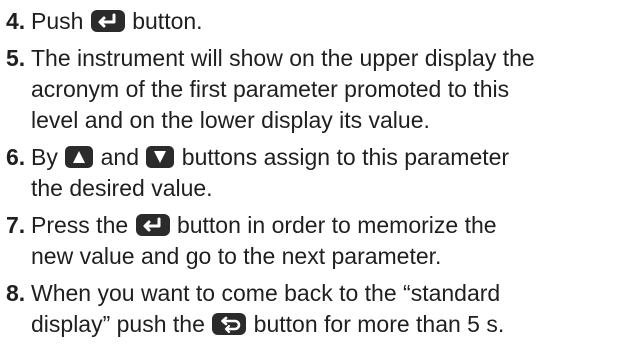 Image resolution: width=621 pixels, height=346 pixels. I want to click on step-number: 4., so click(16, 21).